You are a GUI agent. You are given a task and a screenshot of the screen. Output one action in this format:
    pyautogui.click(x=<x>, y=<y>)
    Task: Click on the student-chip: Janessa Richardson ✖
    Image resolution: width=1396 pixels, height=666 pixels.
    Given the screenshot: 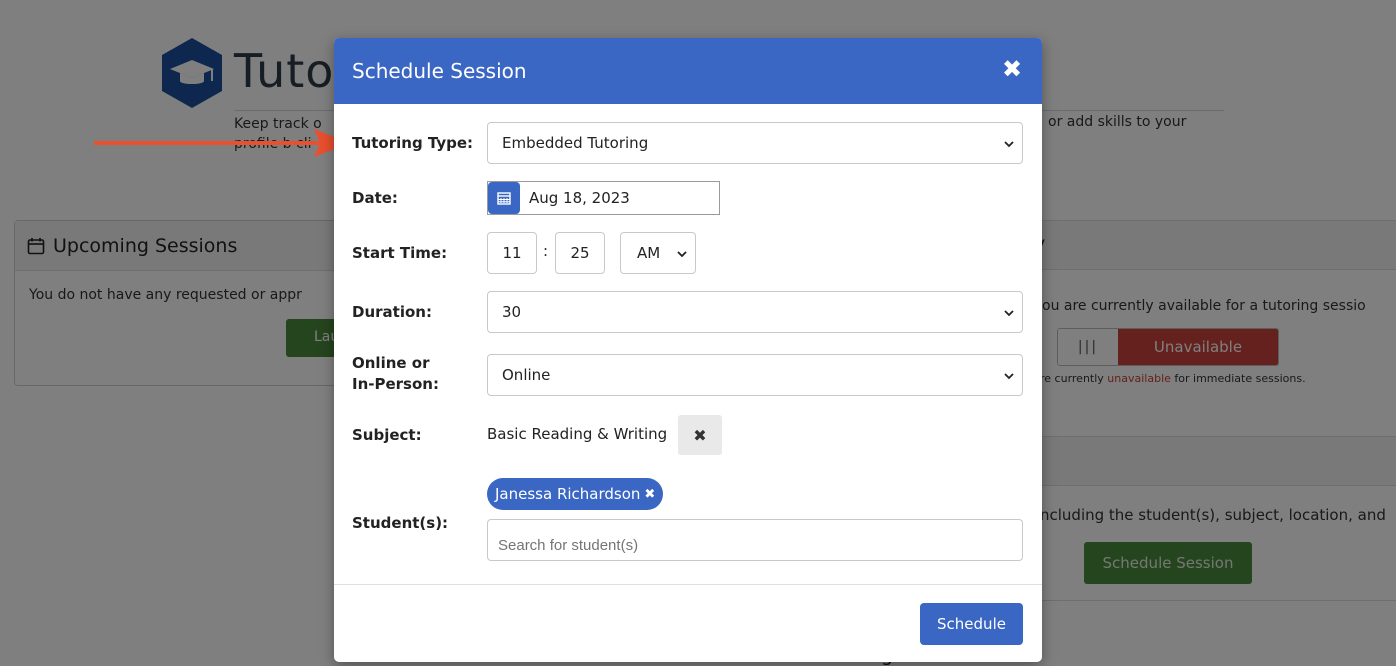 What is the action you would take?
    pyautogui.click(x=575, y=494)
    